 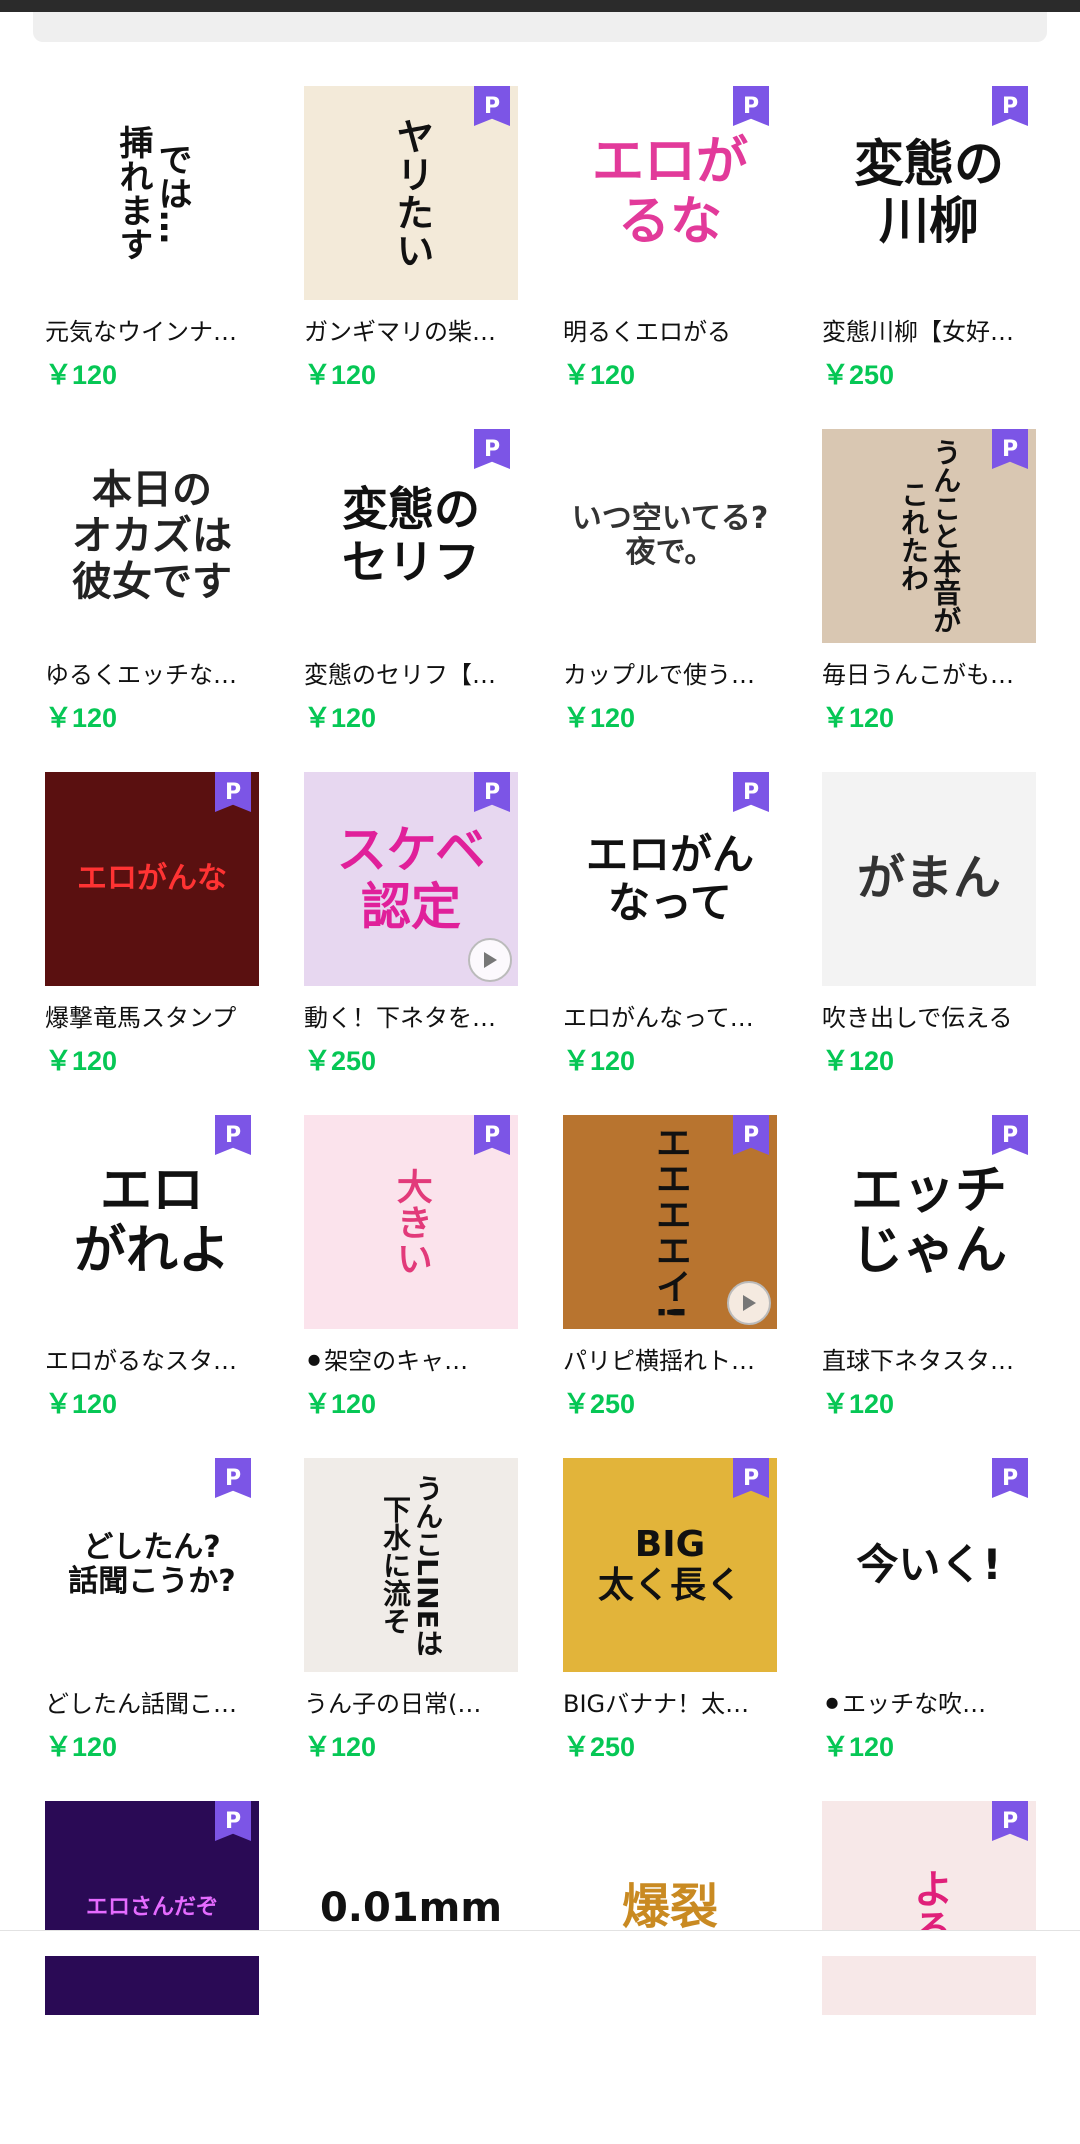 What do you see at coordinates (152, 1222) in the screenshot?
I see `sticker-thumbnail: エロ がれよ P` at bounding box center [152, 1222].